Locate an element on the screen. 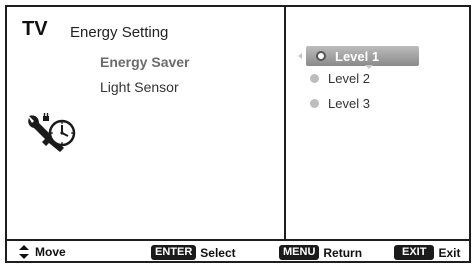 The width and height of the screenshot is (476, 268). hint-select: ENTER Select is located at coordinates (193, 252).